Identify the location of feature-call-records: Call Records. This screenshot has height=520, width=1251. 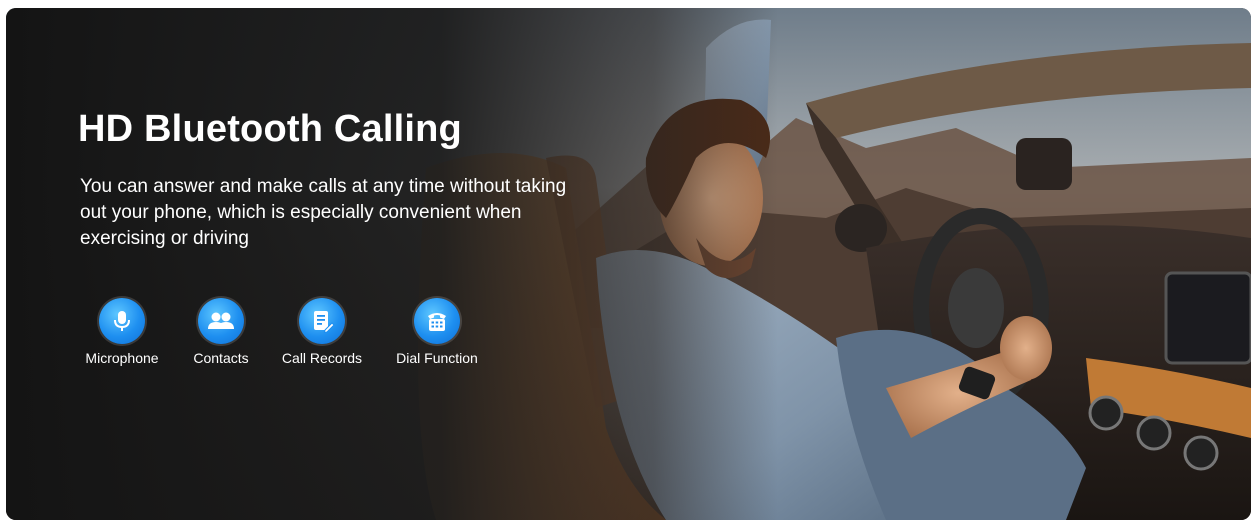
(322, 332).